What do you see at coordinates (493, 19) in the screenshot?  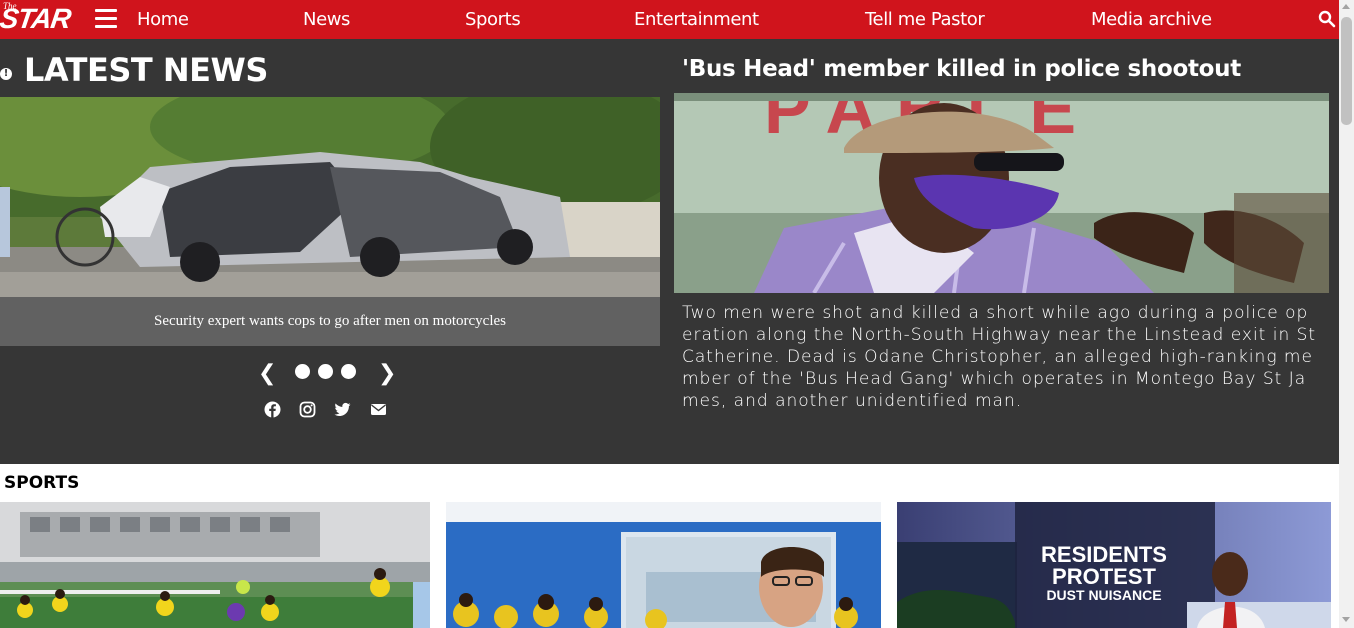 I see `nav-link-sports: Sports` at bounding box center [493, 19].